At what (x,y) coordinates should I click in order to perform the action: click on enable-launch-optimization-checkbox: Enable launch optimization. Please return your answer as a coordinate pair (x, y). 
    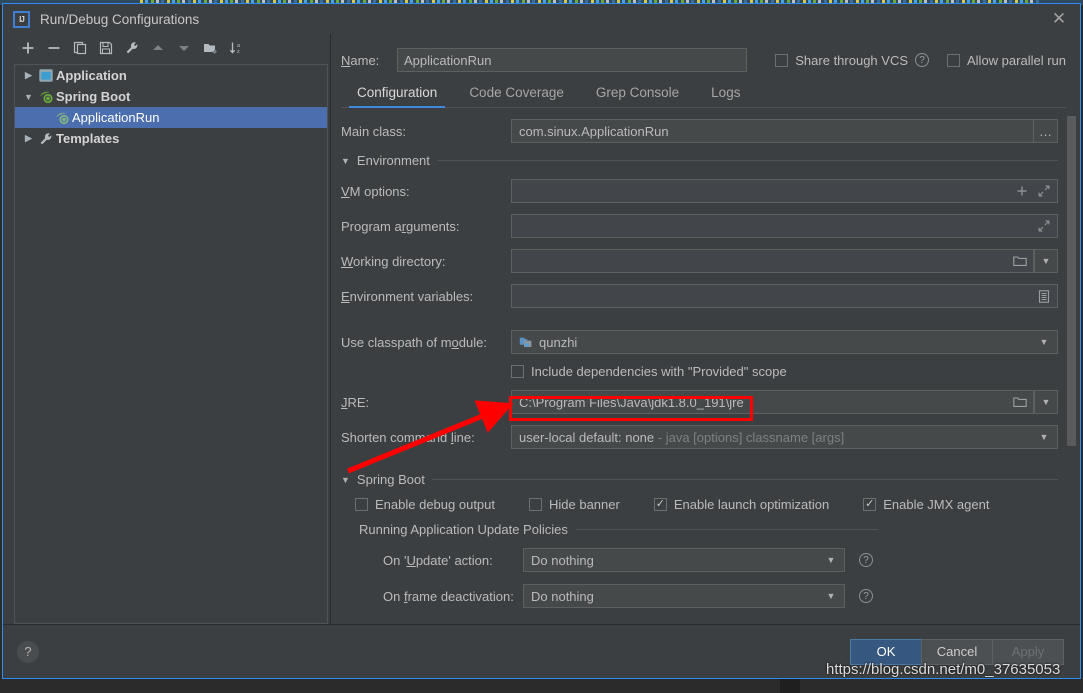
    Looking at the image, I should click on (741, 504).